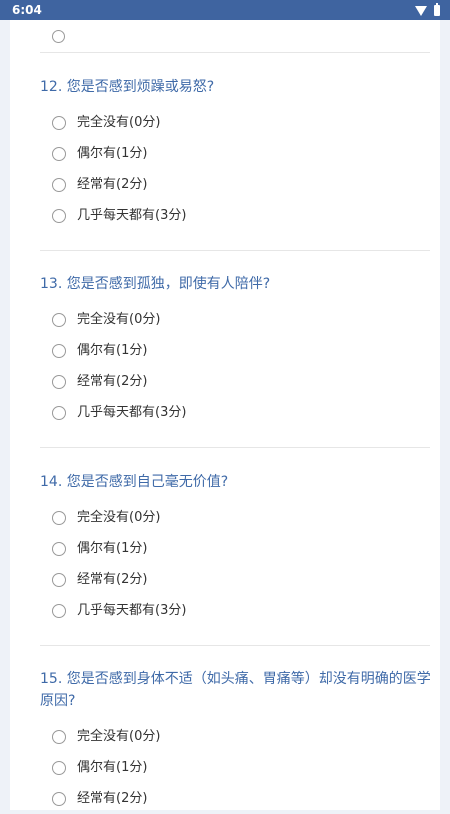 The height and width of the screenshot is (814, 450). Describe the element at coordinates (134, 482) in the screenshot. I see `question-title: 14. 您是否感到自己毫无价值?` at that location.